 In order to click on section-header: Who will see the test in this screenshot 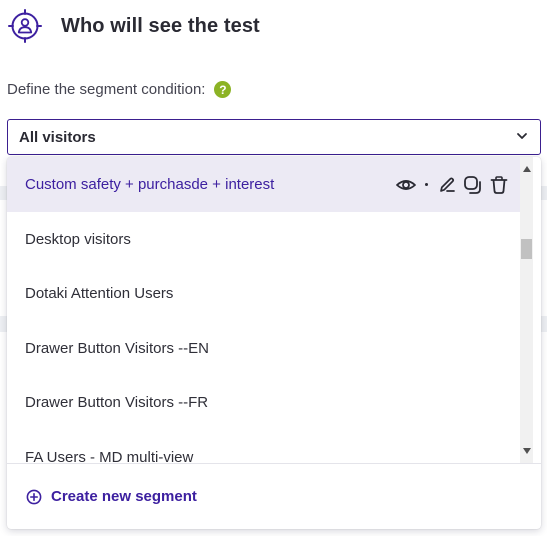, I will do `click(134, 26)`.